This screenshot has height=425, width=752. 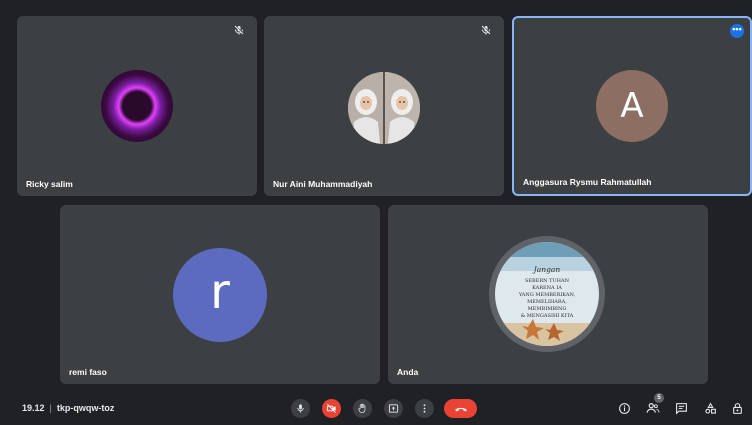 I want to click on camera-button, so click(x=331, y=408).